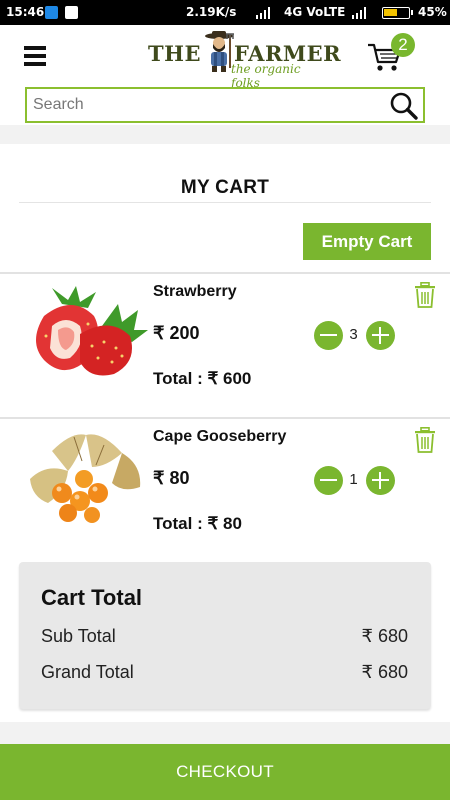 The height and width of the screenshot is (800, 450). Describe the element at coordinates (244, 60) in the screenshot. I see `app-logo: THE FARMER the organic folks` at that location.